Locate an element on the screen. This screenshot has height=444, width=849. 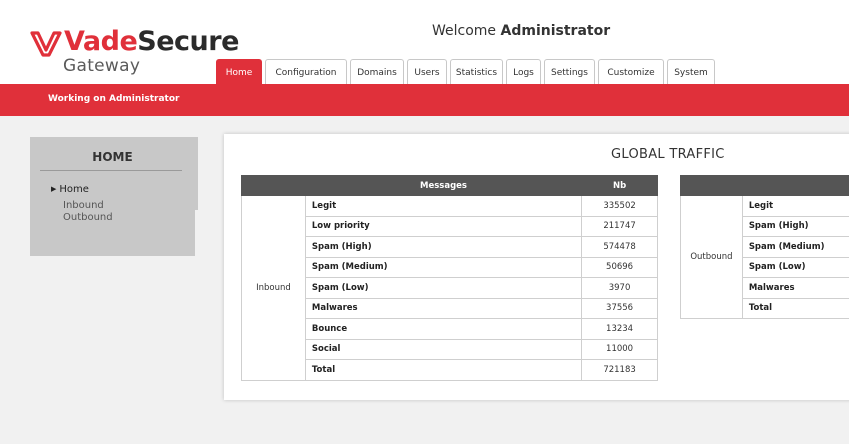
tab-settings: Settings is located at coordinates (569, 72).